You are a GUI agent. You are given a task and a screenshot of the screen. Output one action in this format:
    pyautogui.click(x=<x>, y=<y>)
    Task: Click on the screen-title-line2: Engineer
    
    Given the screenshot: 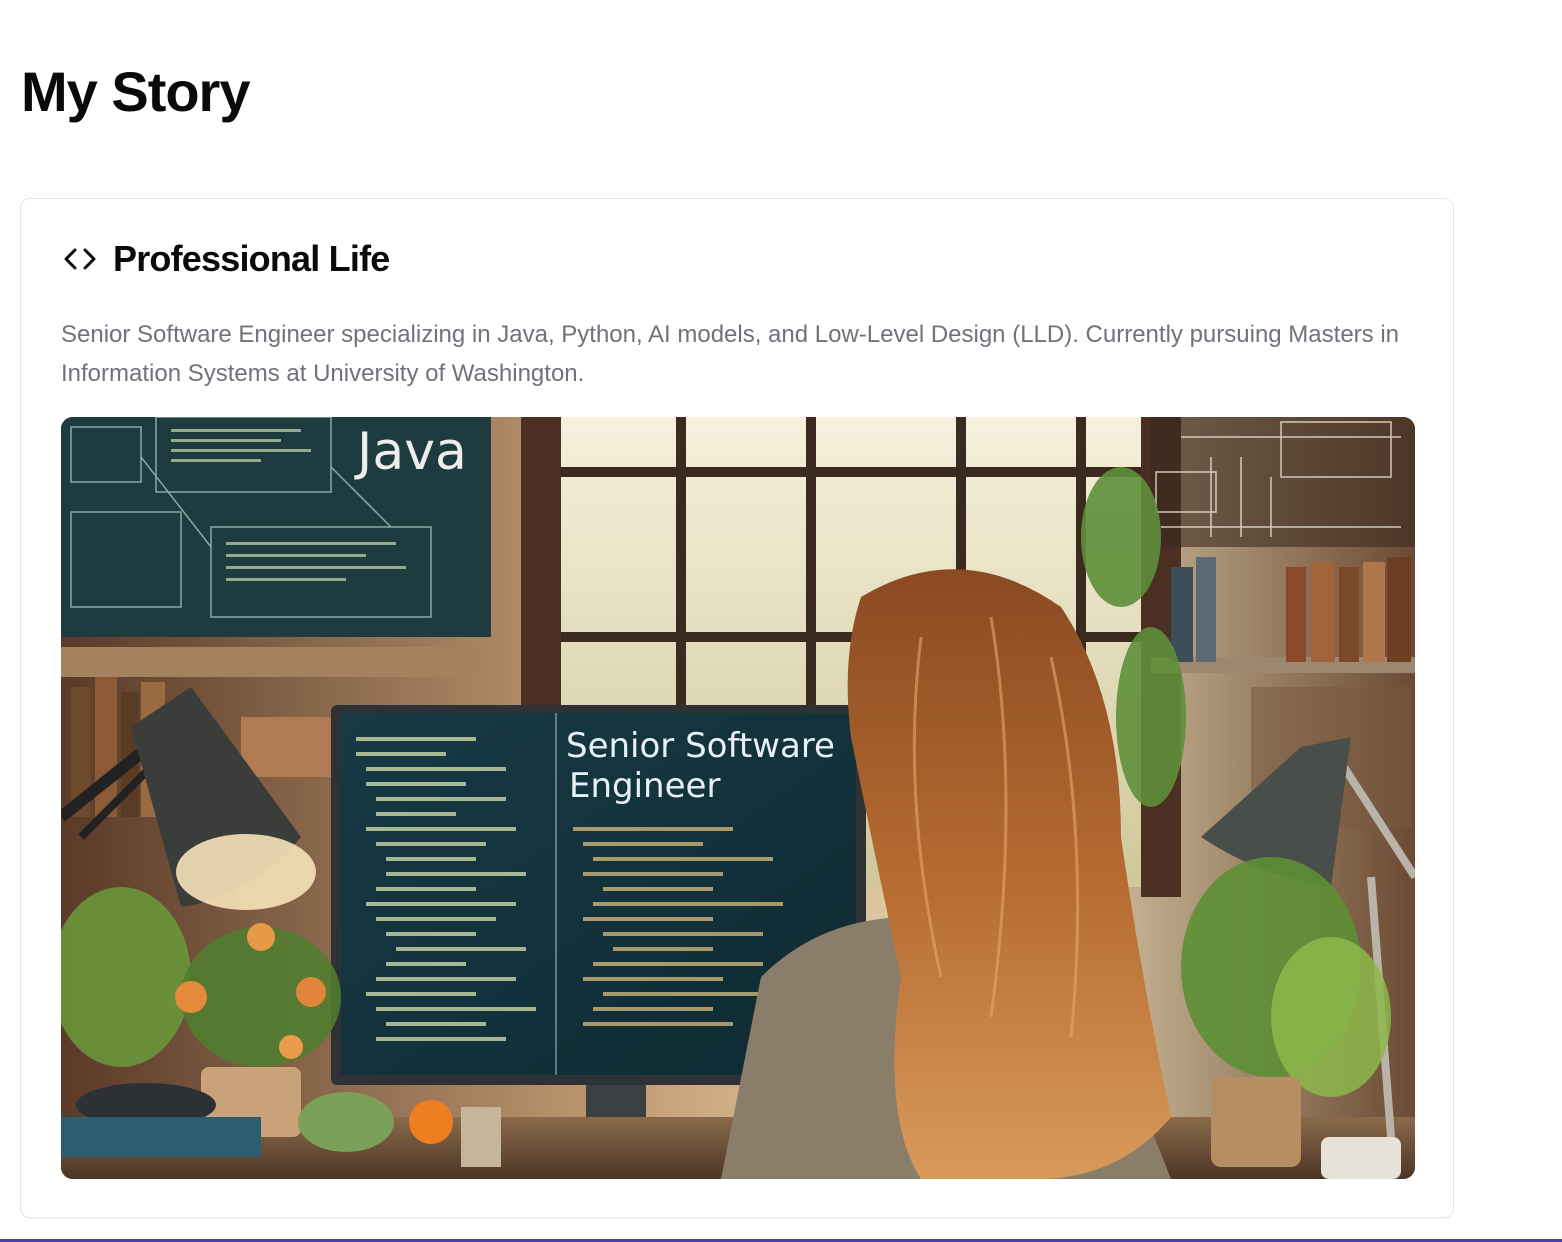 What is the action you would take?
    pyautogui.click(x=644, y=786)
    